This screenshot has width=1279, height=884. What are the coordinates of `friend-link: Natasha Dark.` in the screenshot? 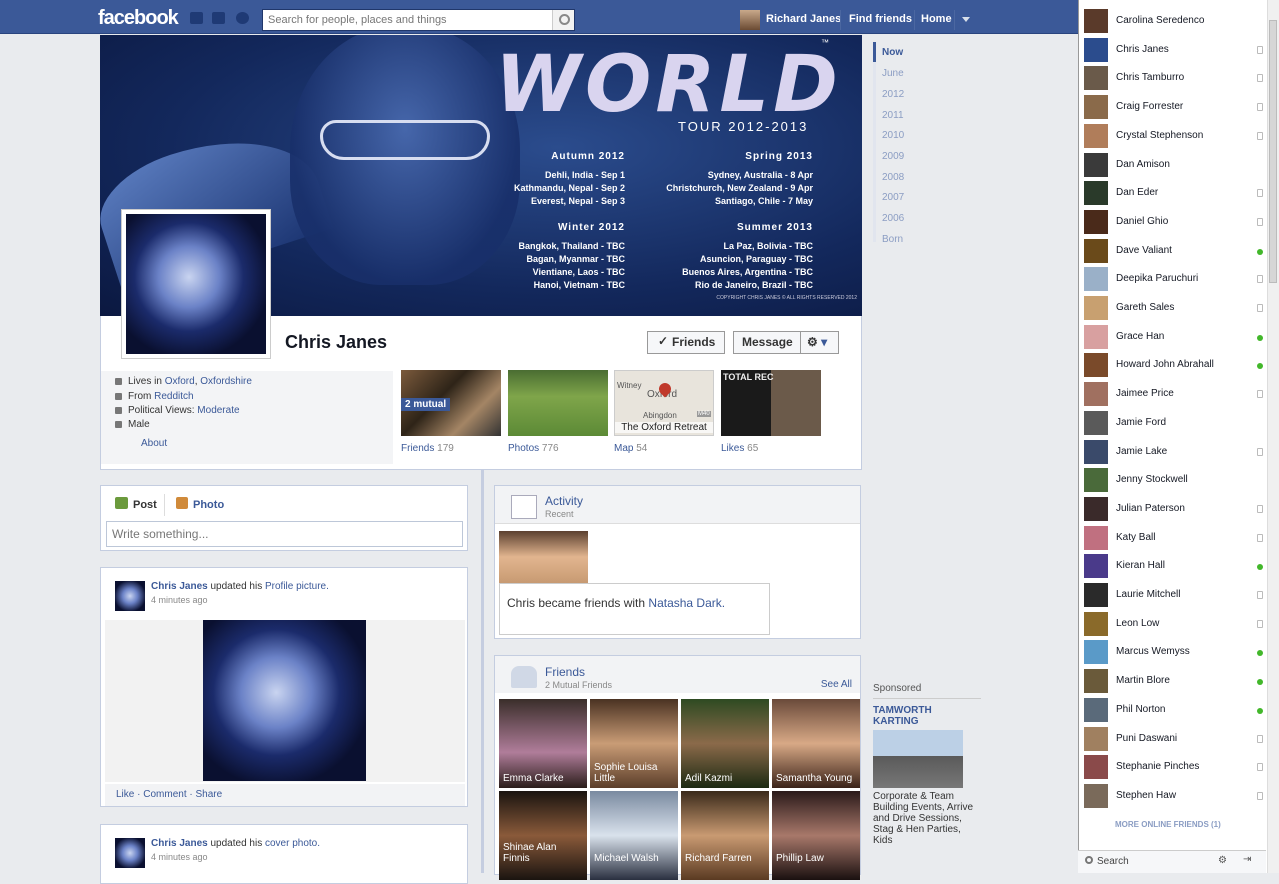 It's located at (686, 603).